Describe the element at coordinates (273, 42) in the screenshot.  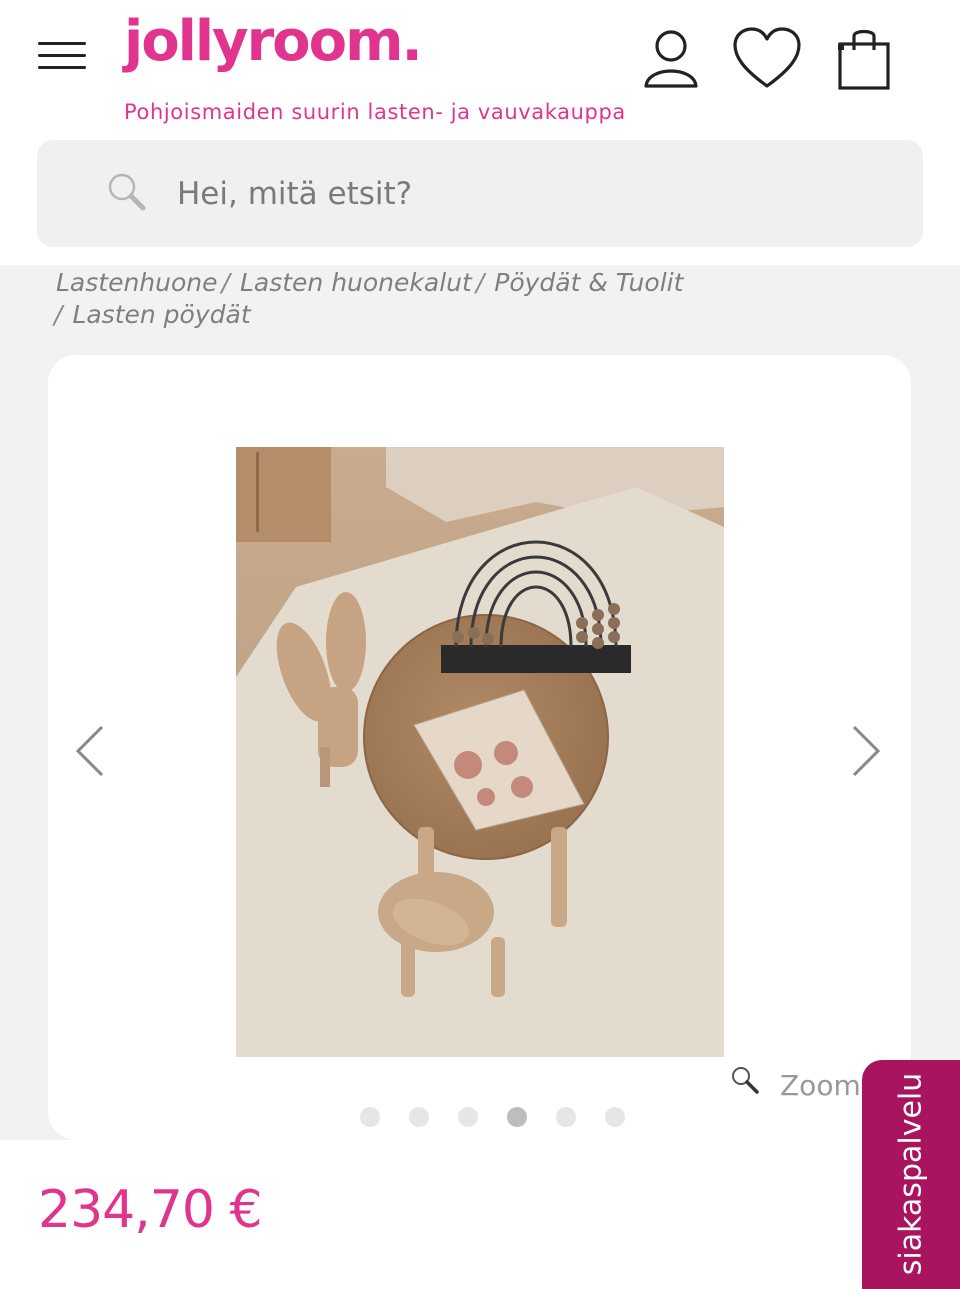
I see `logo: jollyroom.` at that location.